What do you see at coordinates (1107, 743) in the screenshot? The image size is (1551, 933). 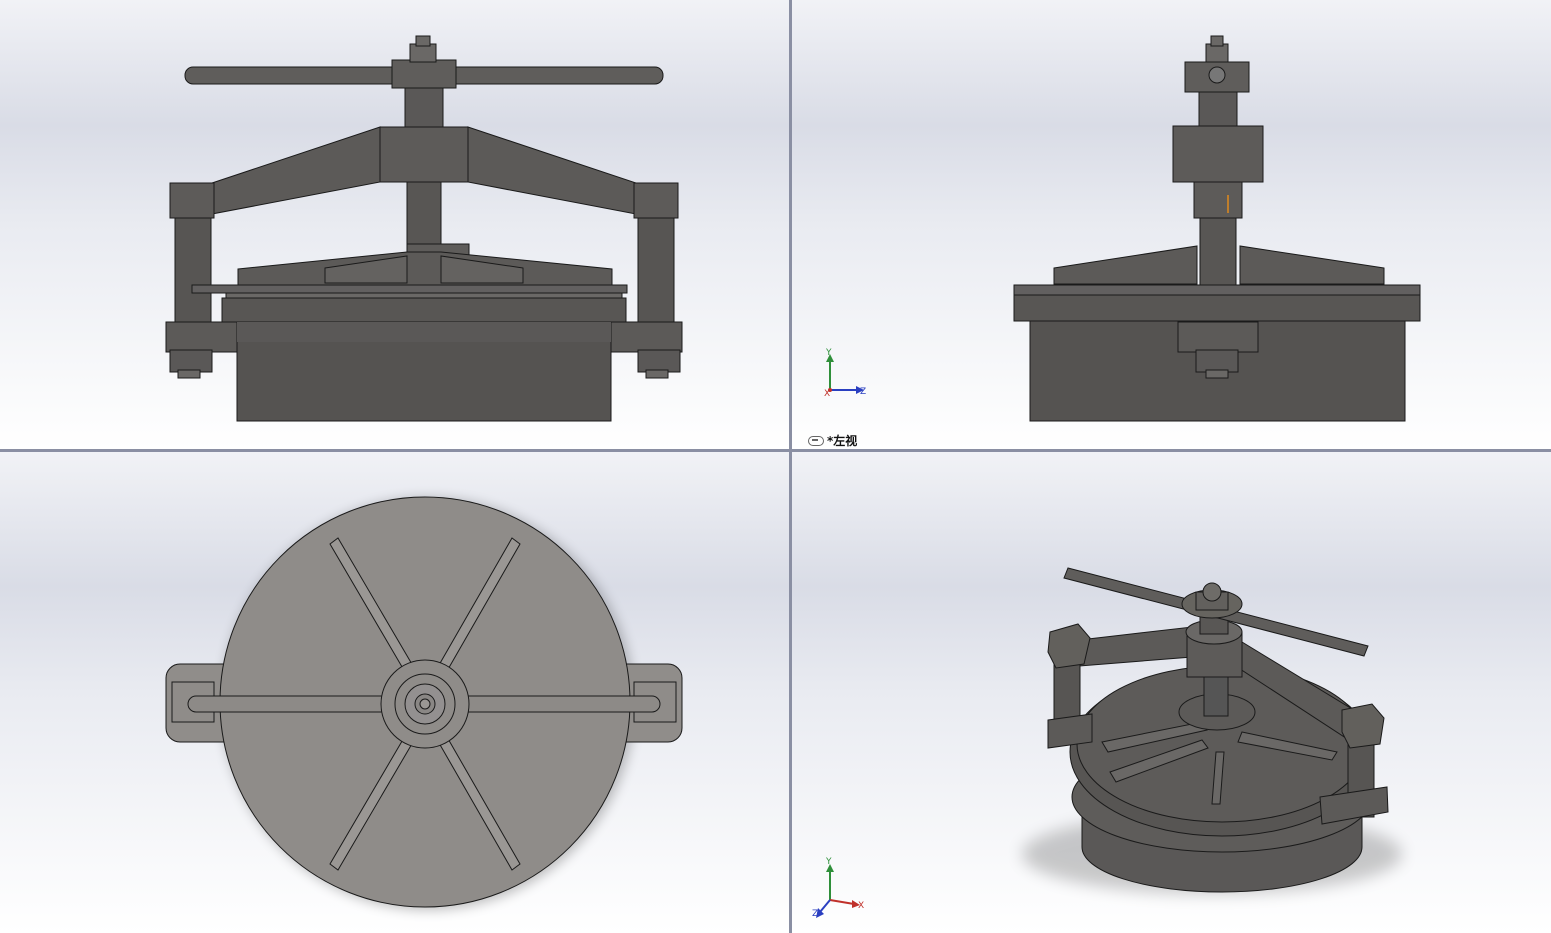 I see `isometric-view-model: Y X Z` at bounding box center [1107, 743].